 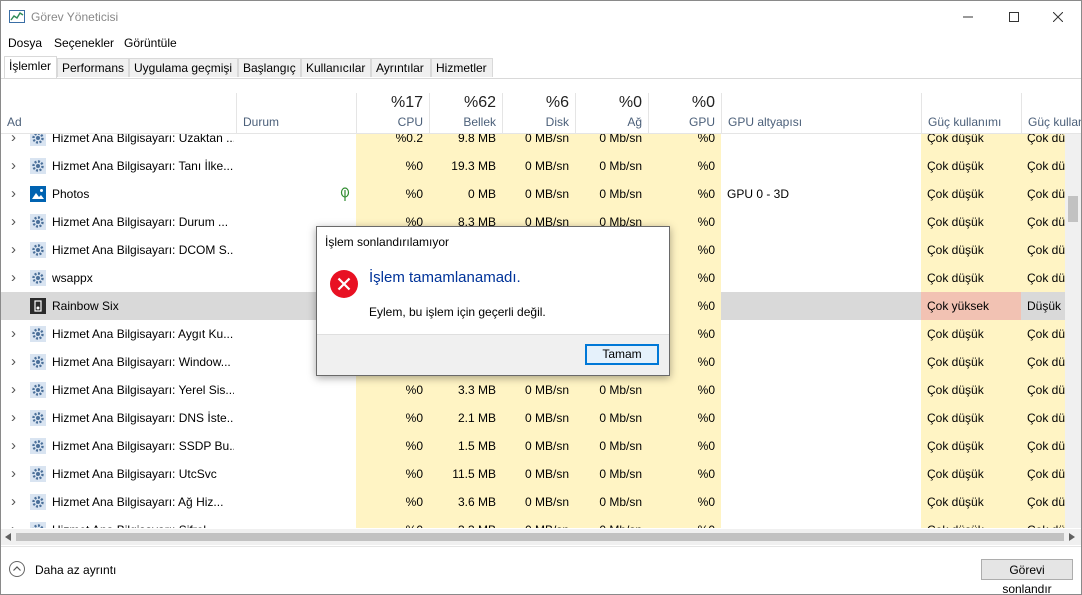 I want to click on window-title: Görev Yöneticisi, so click(x=75, y=17).